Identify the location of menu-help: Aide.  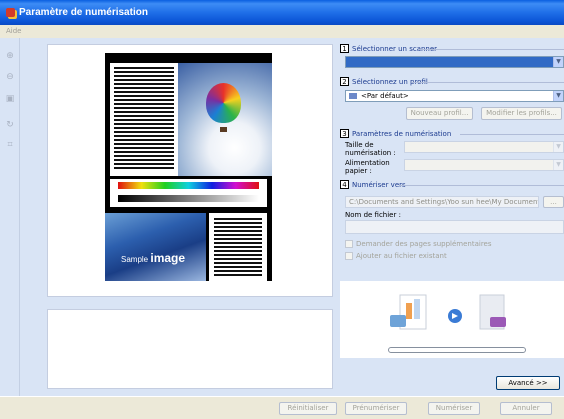
(13, 31).